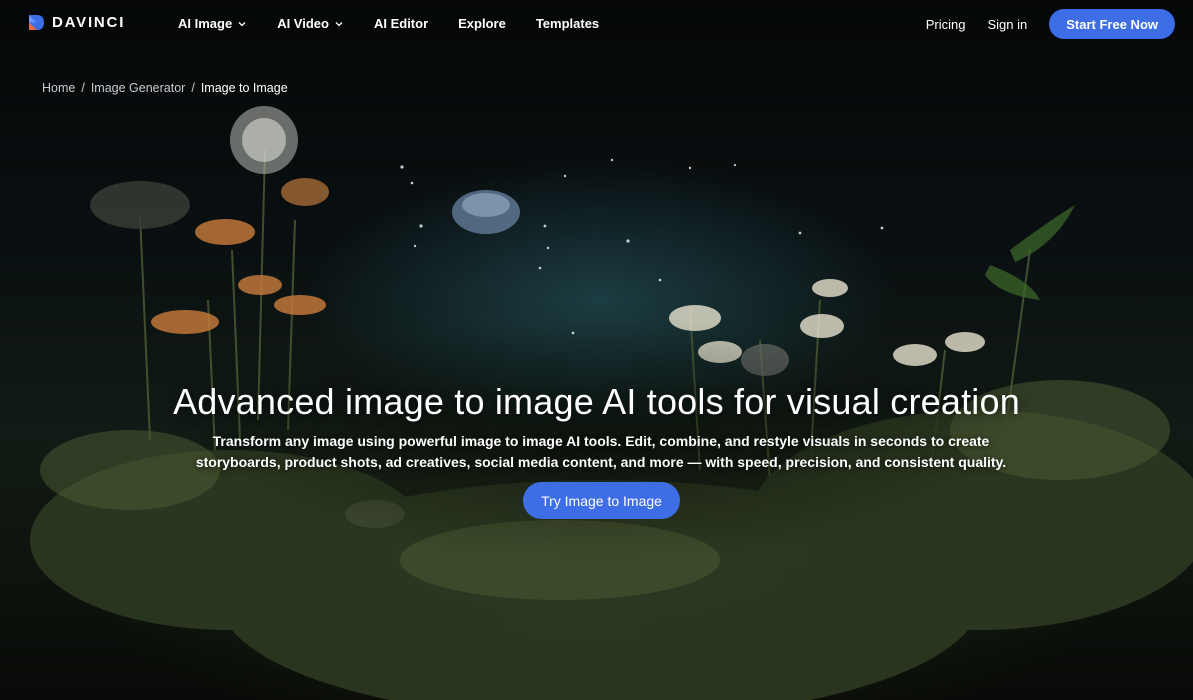  What do you see at coordinates (89, 22) in the screenshot?
I see `brand-name: DAVINCI` at bounding box center [89, 22].